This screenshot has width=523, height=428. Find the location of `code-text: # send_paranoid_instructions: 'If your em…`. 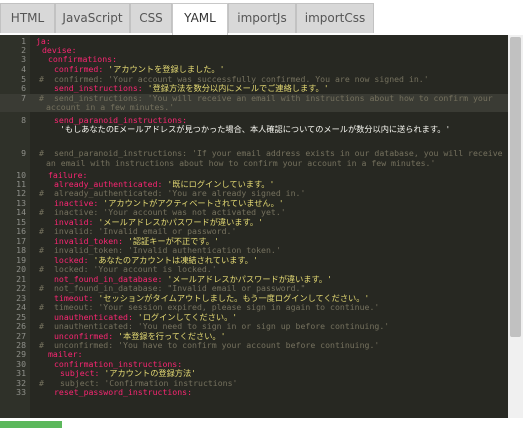

code-text: # send_paranoid_instructions: 'If your em… is located at coordinates (271, 153).